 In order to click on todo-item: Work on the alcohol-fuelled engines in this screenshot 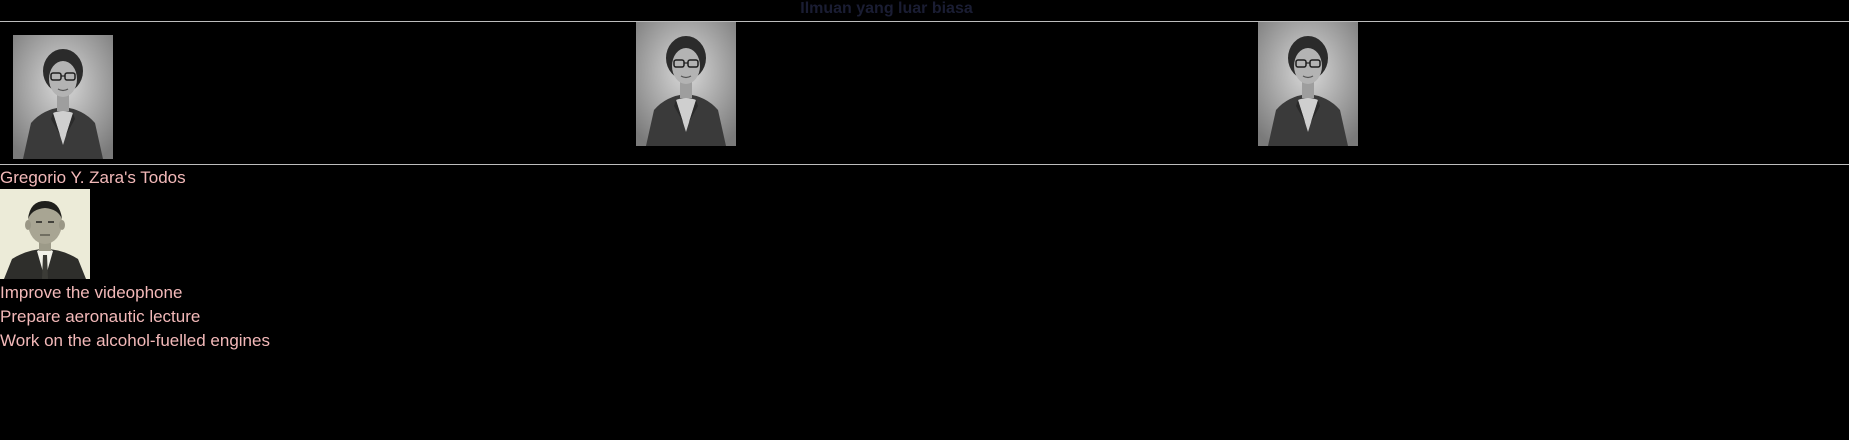, I will do `click(135, 340)`.